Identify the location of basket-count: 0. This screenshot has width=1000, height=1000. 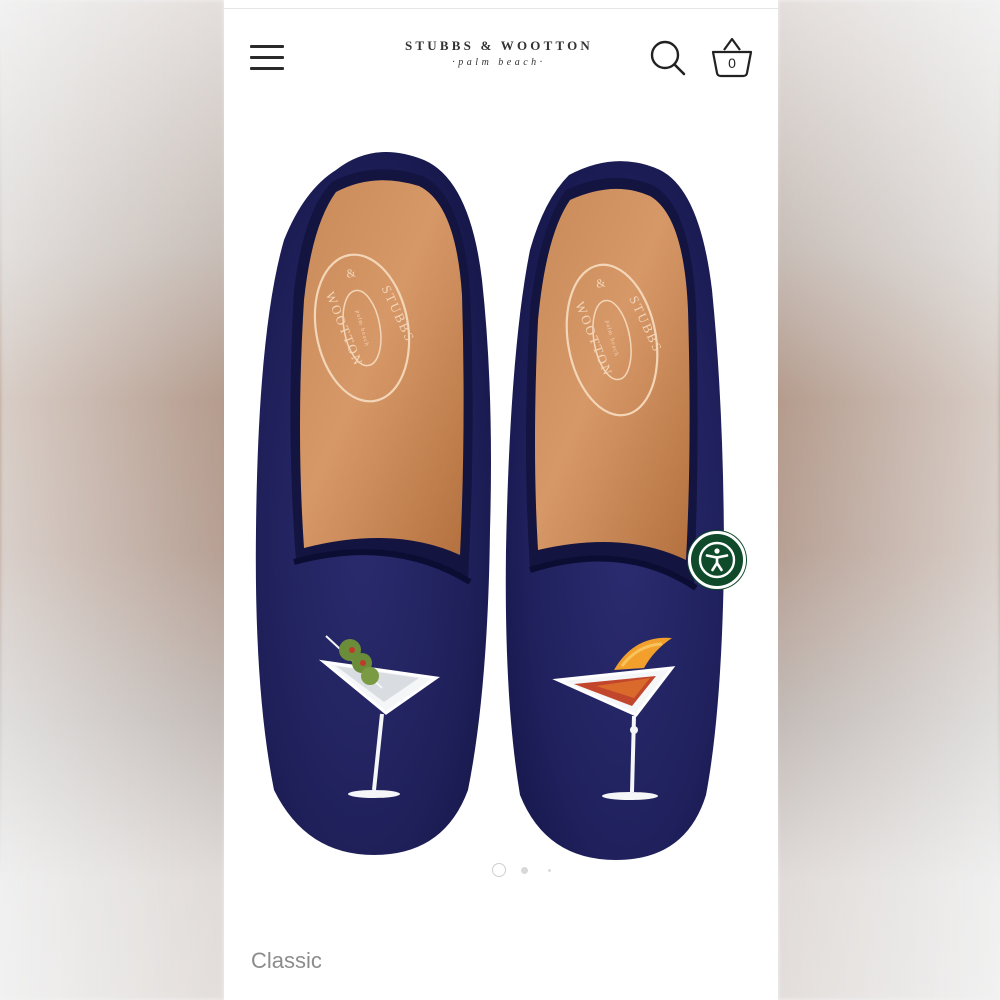
(732, 63).